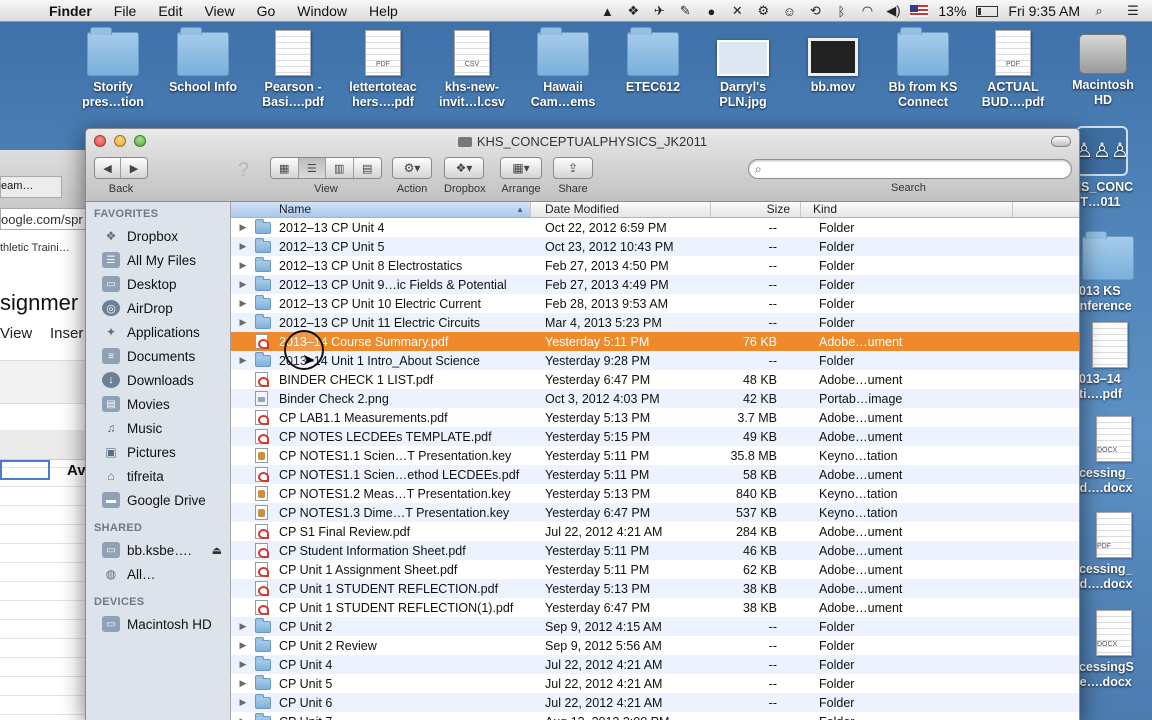  What do you see at coordinates (243, 170) in the screenshot?
I see `help-icon: ?` at bounding box center [243, 170].